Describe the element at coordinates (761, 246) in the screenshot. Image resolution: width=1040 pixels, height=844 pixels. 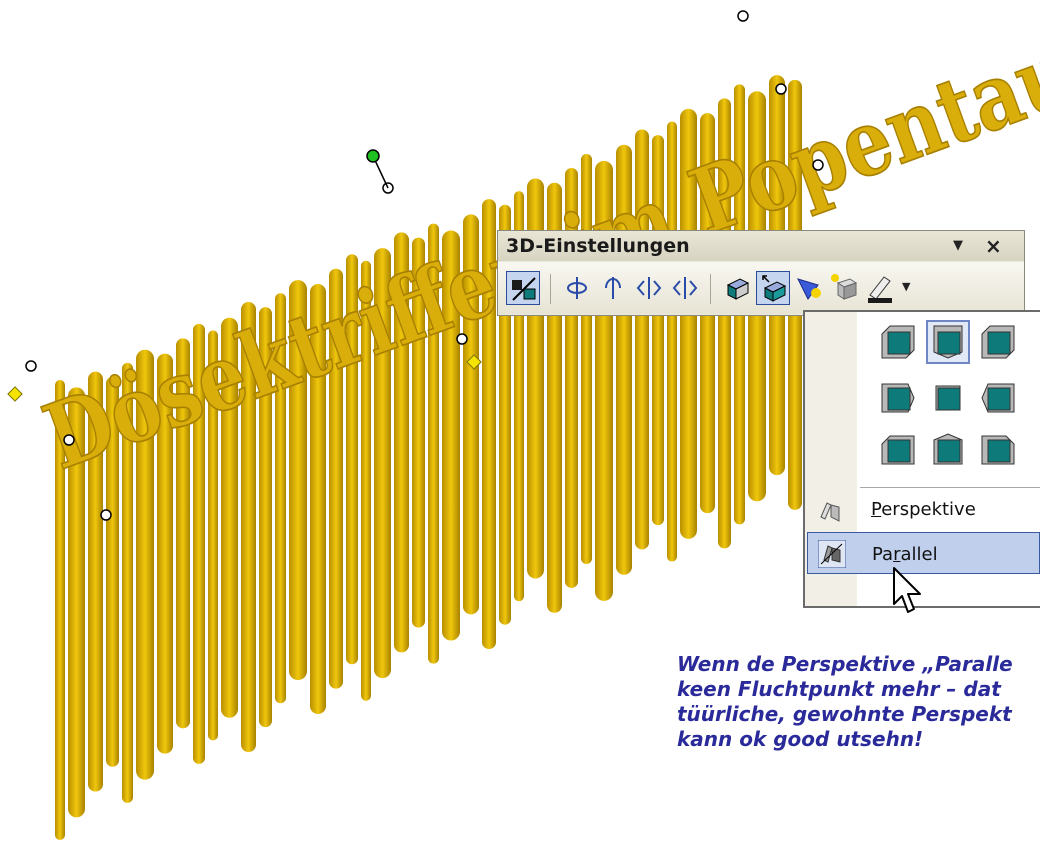
I see `toolbar-title: 3D-Einstellungen ▼ ×` at that location.